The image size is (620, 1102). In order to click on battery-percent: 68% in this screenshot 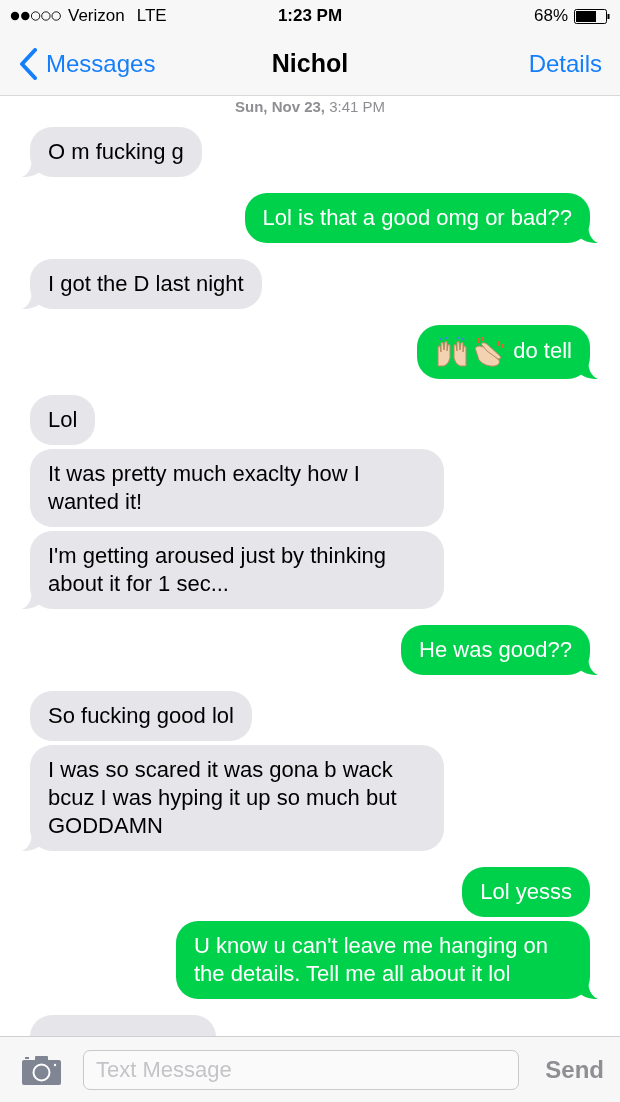, I will do `click(550, 16)`.